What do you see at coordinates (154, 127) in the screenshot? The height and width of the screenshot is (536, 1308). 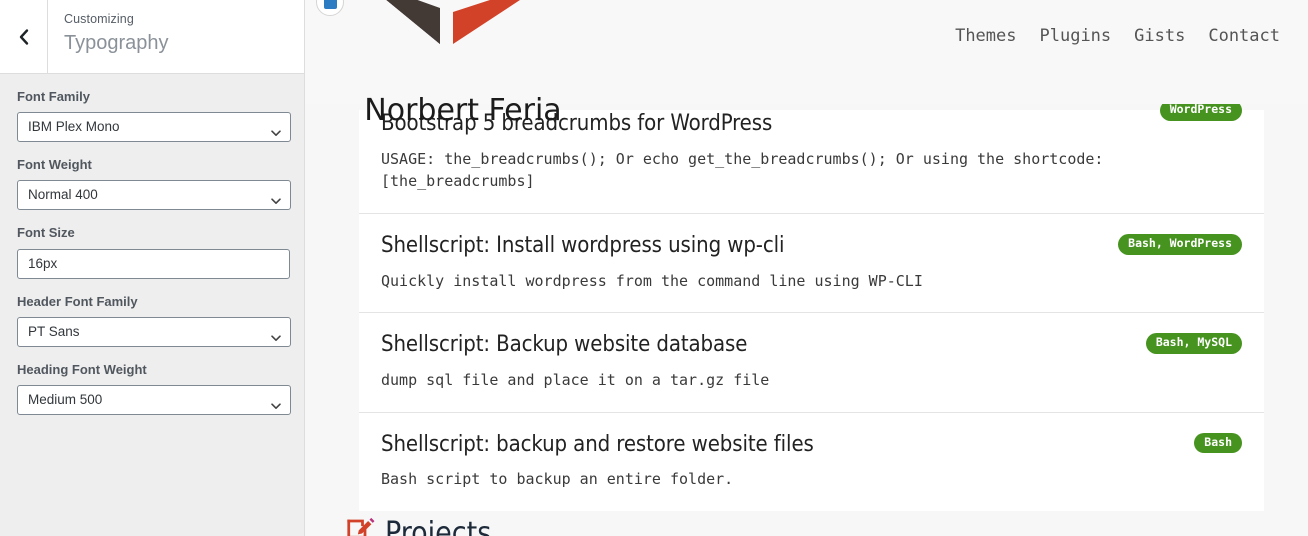 I see `font-family-select: IBM Plex Mono` at bounding box center [154, 127].